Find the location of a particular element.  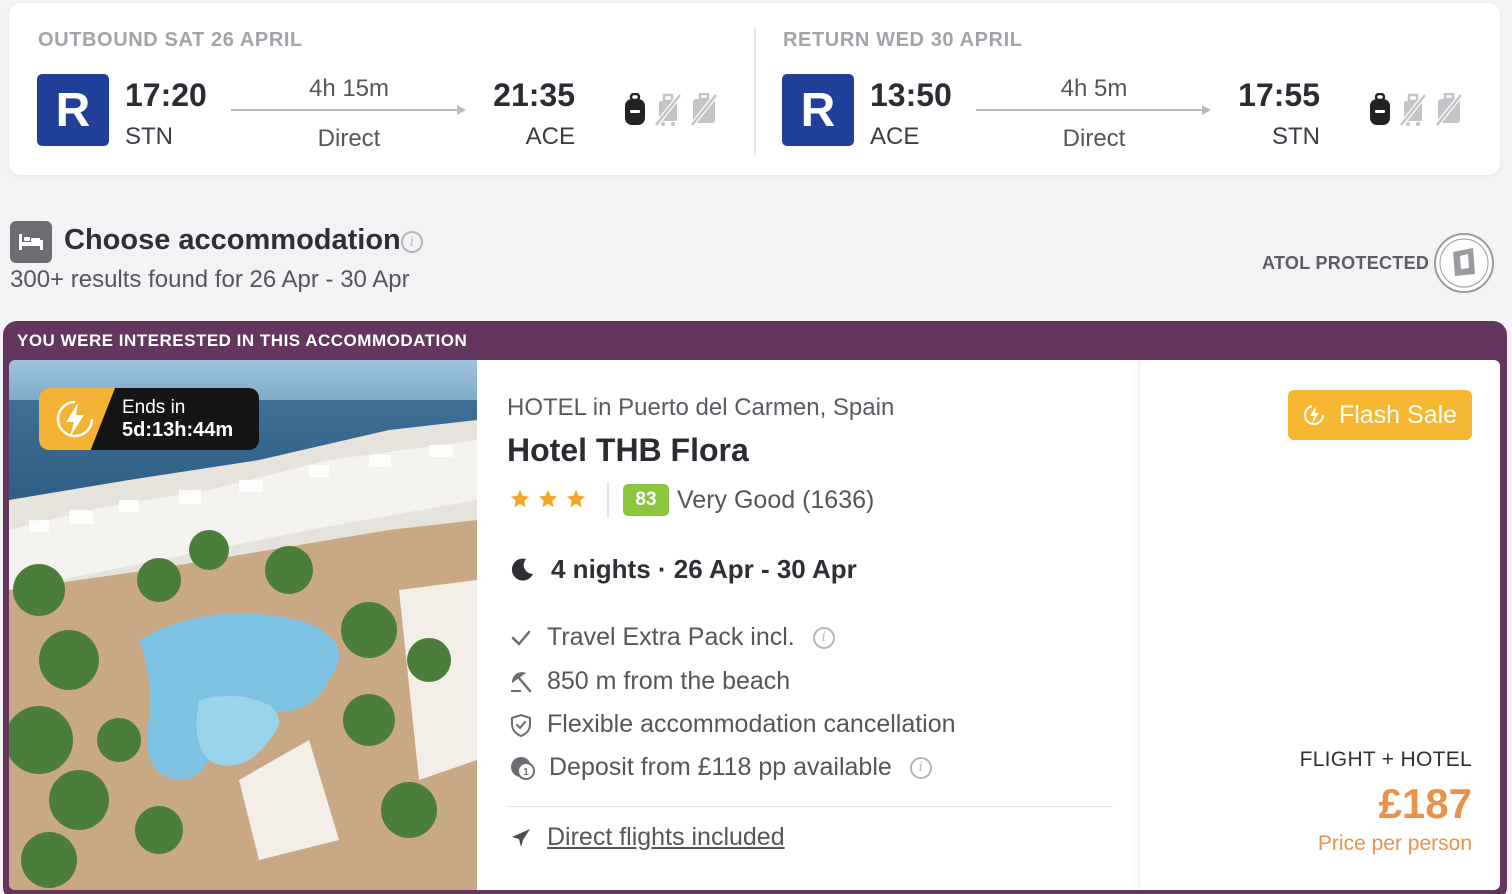

airplane-icon is located at coordinates (521, 837).